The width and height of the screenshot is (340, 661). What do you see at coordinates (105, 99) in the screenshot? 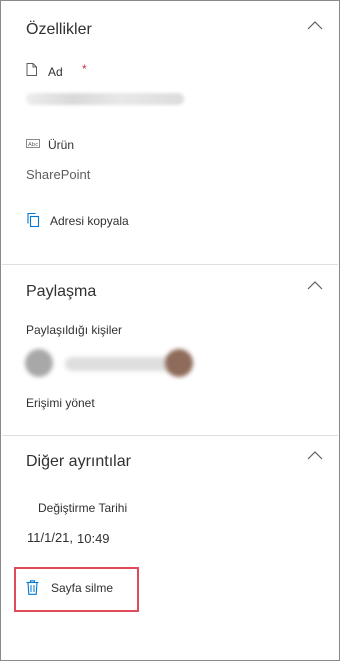
I see `name-value-redacted` at bounding box center [105, 99].